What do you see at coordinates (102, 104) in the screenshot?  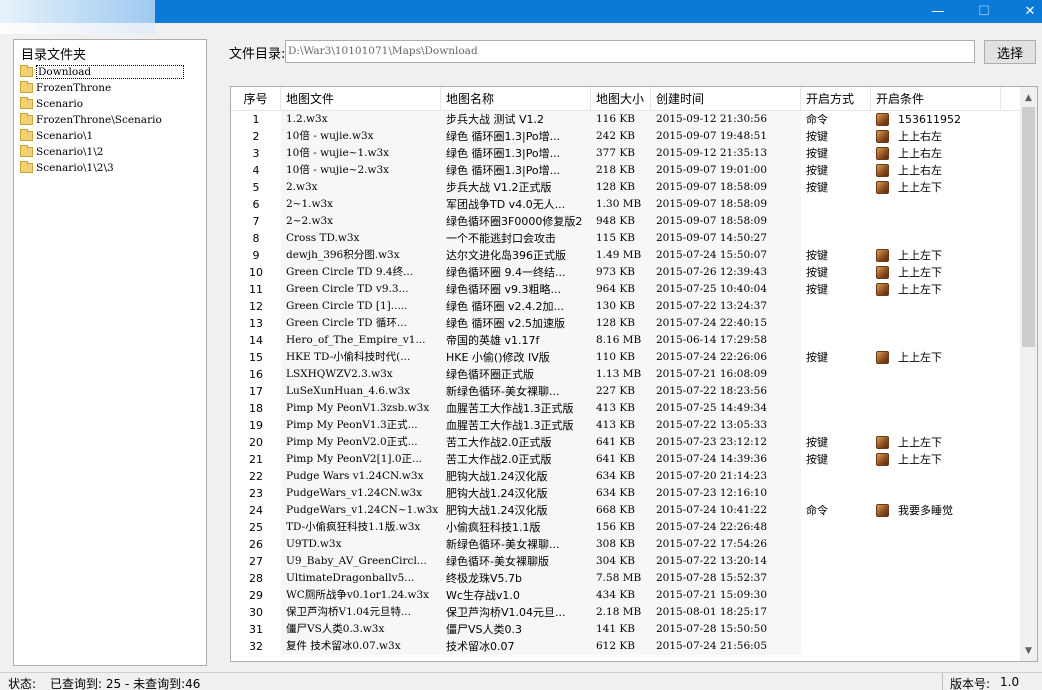 I see `directory-item: Scenario` at bounding box center [102, 104].